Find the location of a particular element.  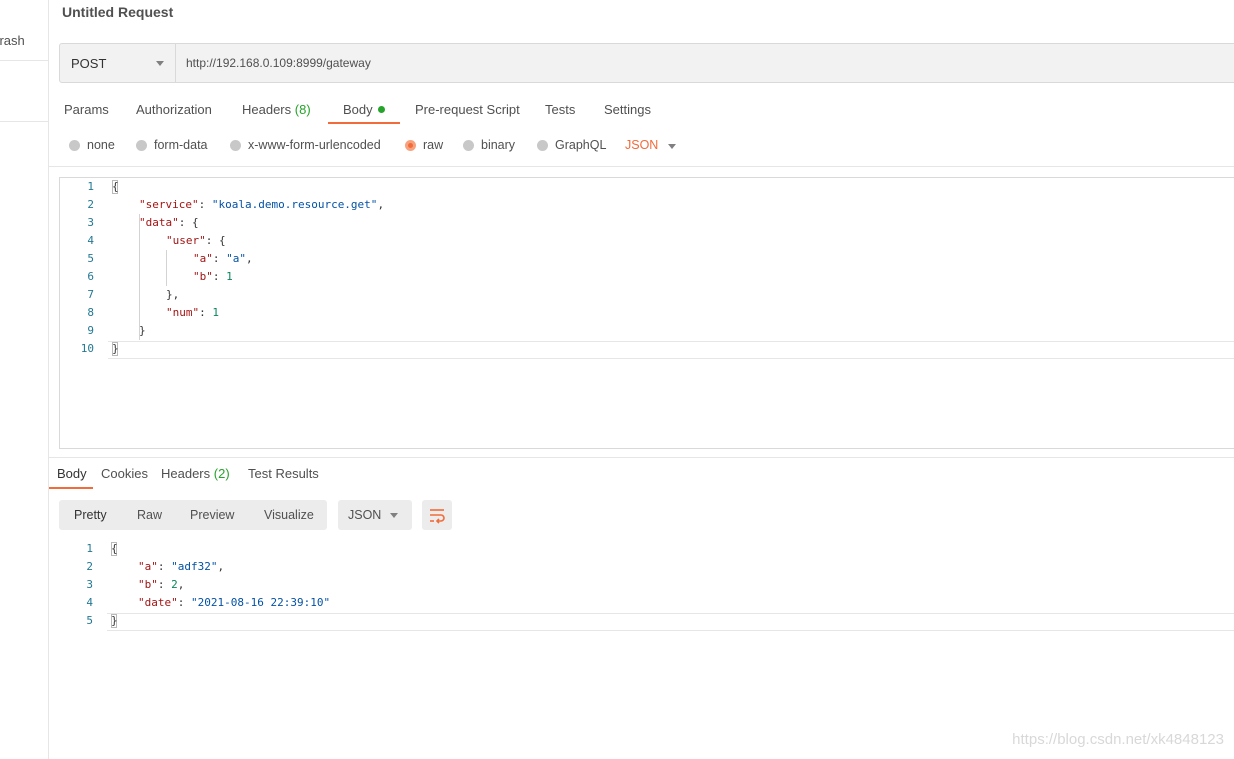

line-number: 8 is located at coordinates (90, 312).